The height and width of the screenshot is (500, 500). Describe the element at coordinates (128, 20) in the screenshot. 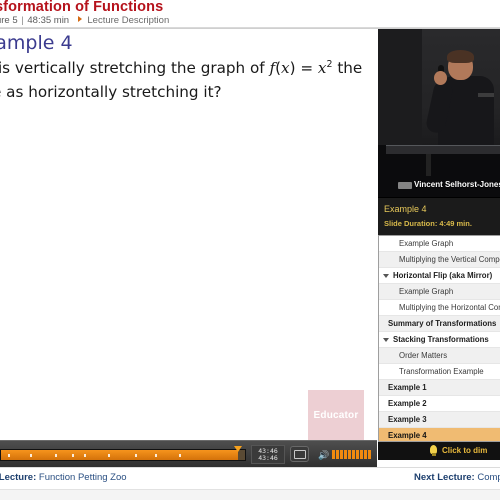

I see `lecture-description-link: Lecture Description` at that location.